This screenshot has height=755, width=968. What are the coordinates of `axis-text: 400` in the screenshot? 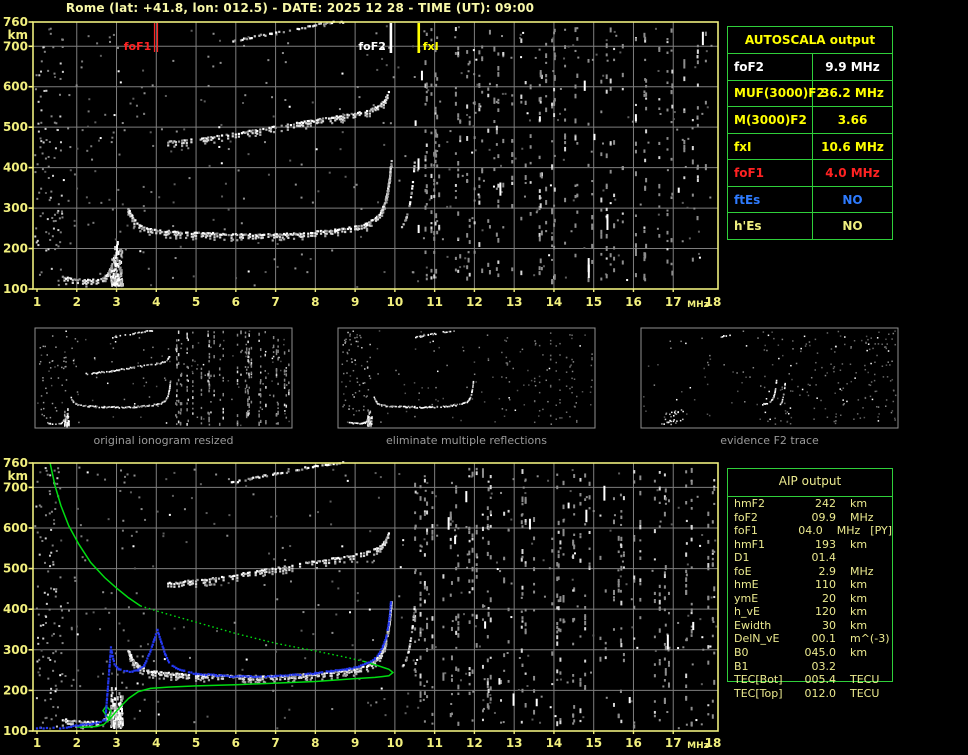 It's located at (15, 168).